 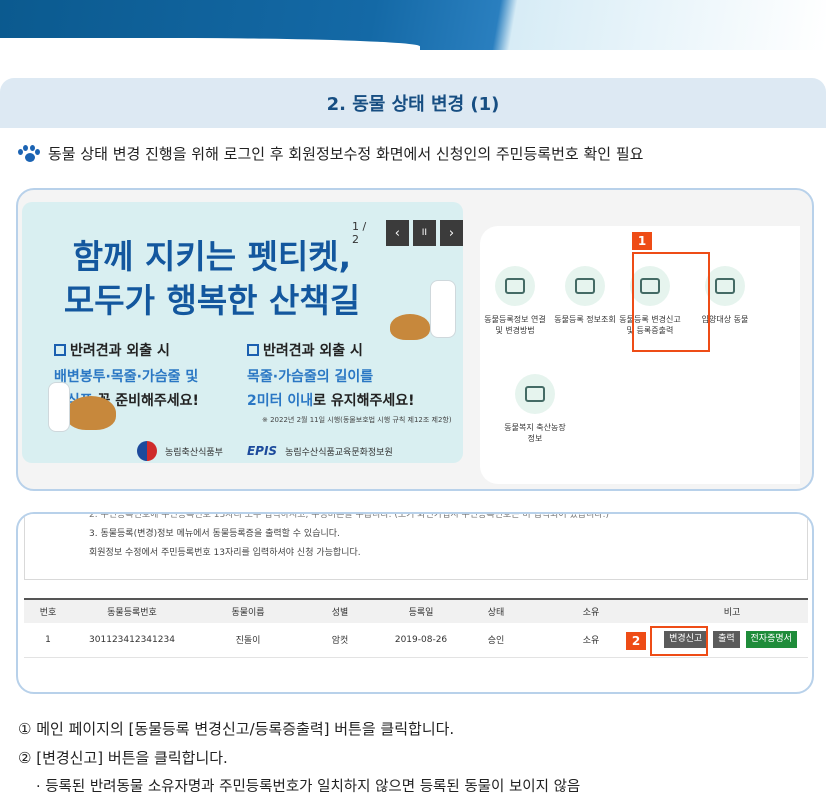 What do you see at coordinates (212, 256) in the screenshot?
I see `promo-headline-1: 함께 지키는 펫티켓,` at bounding box center [212, 256].